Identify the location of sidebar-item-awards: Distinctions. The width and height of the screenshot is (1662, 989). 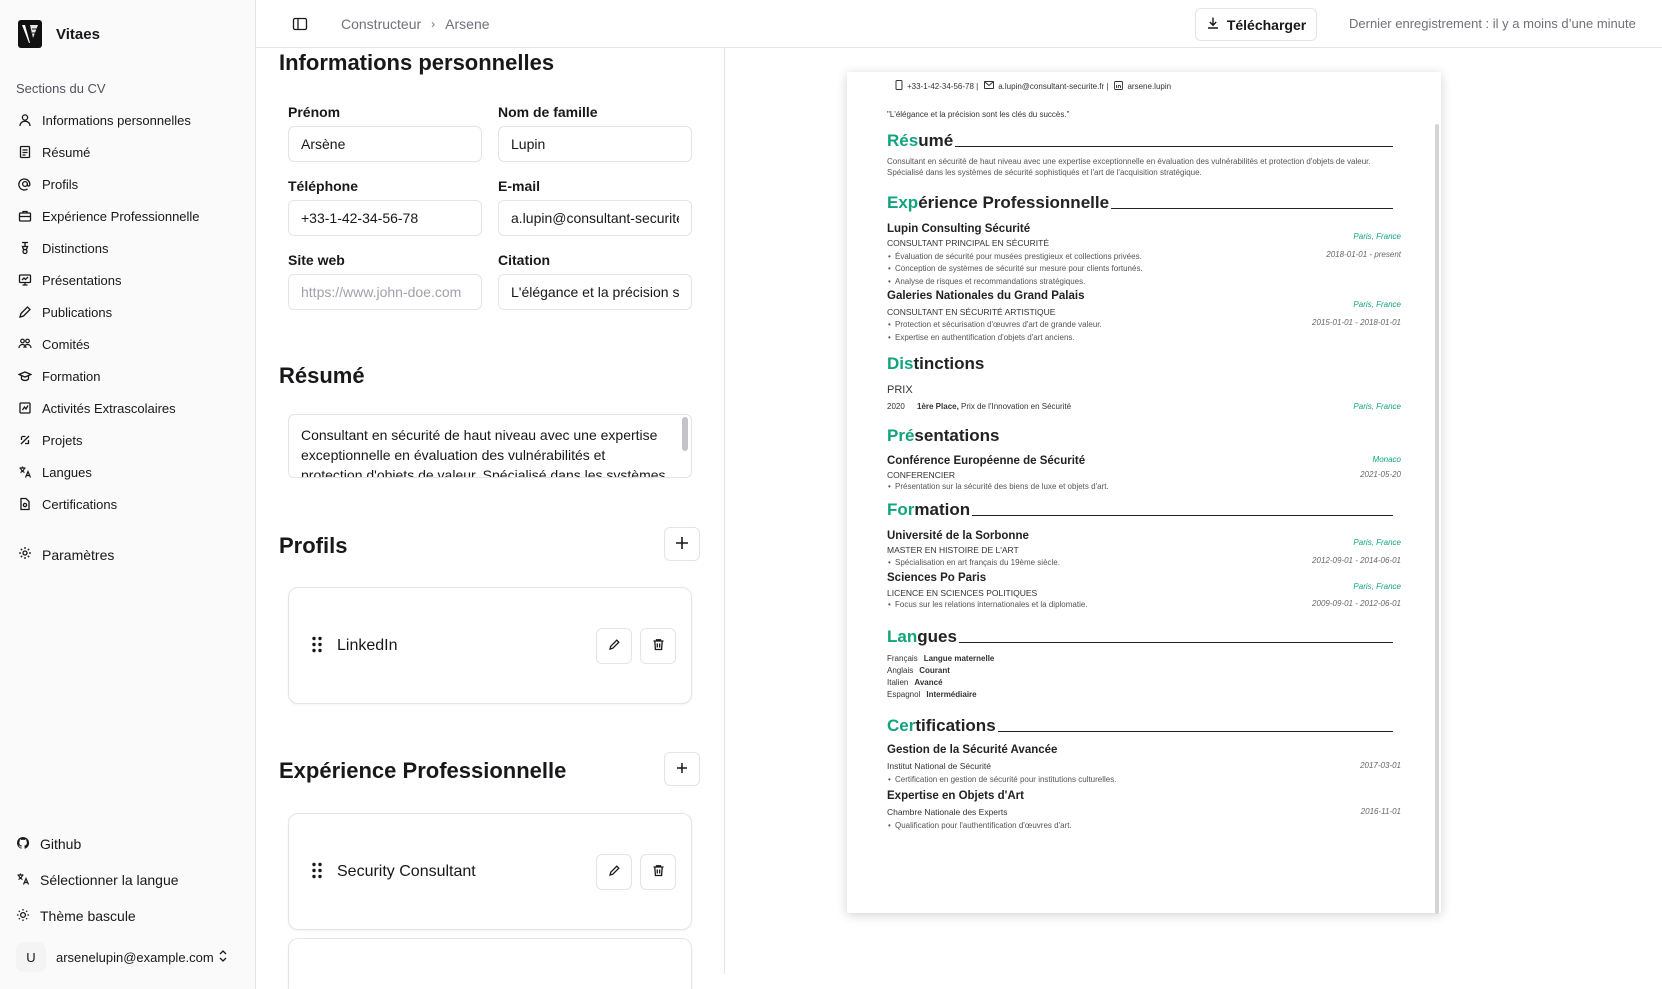
(128, 248).